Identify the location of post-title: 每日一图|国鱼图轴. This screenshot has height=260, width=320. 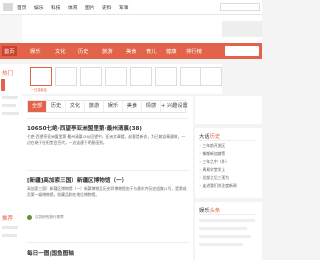
(50, 253).